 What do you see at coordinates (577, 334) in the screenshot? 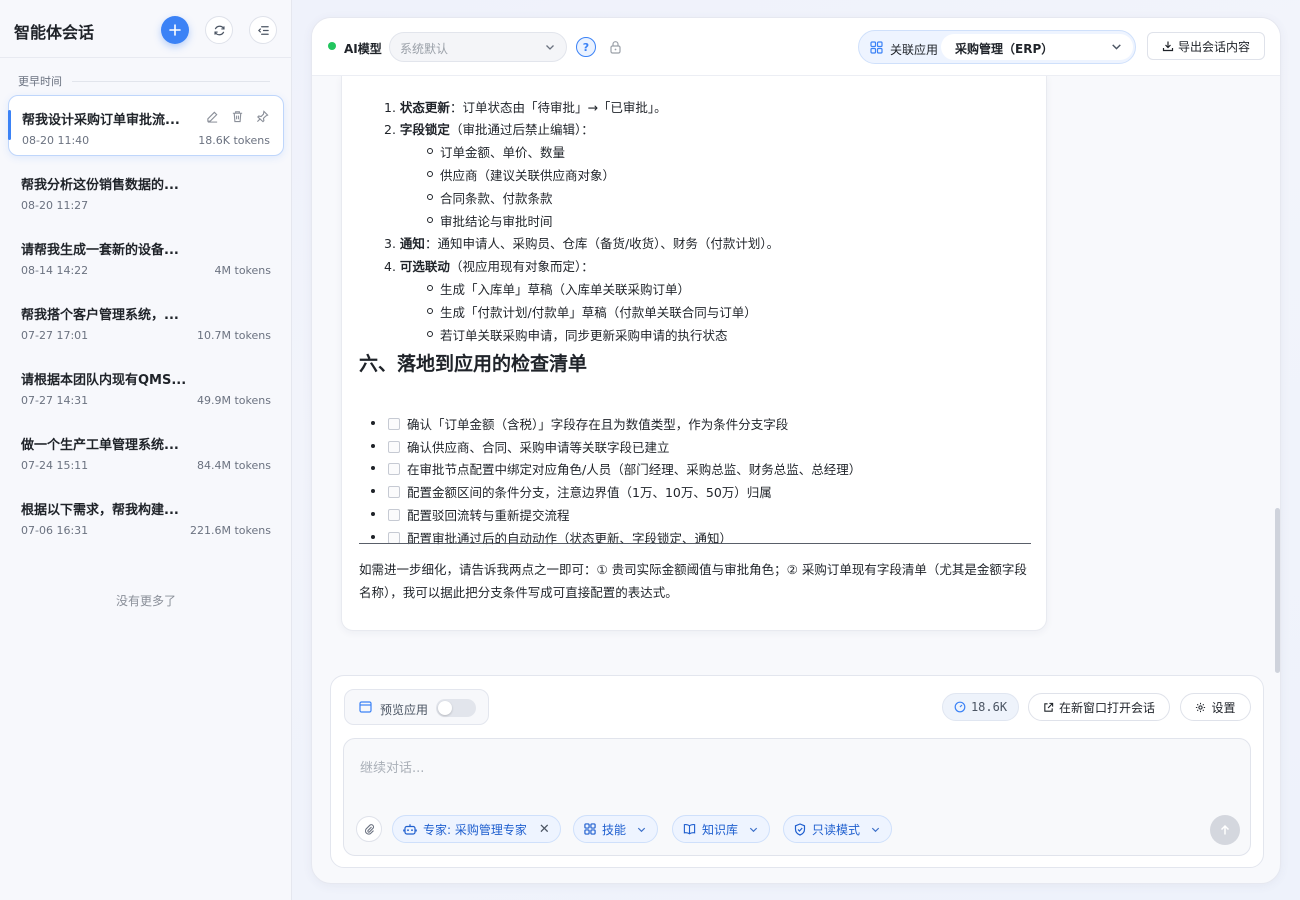
I see `sub-item: 若订单关联采购申请，同步更新采购申请的执行状态` at bounding box center [577, 334].